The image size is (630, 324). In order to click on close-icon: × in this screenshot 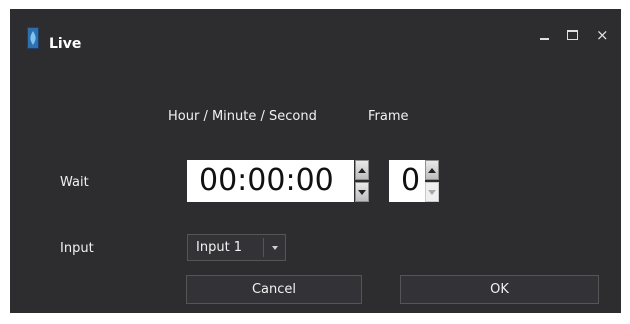, I will do `click(602, 35)`.